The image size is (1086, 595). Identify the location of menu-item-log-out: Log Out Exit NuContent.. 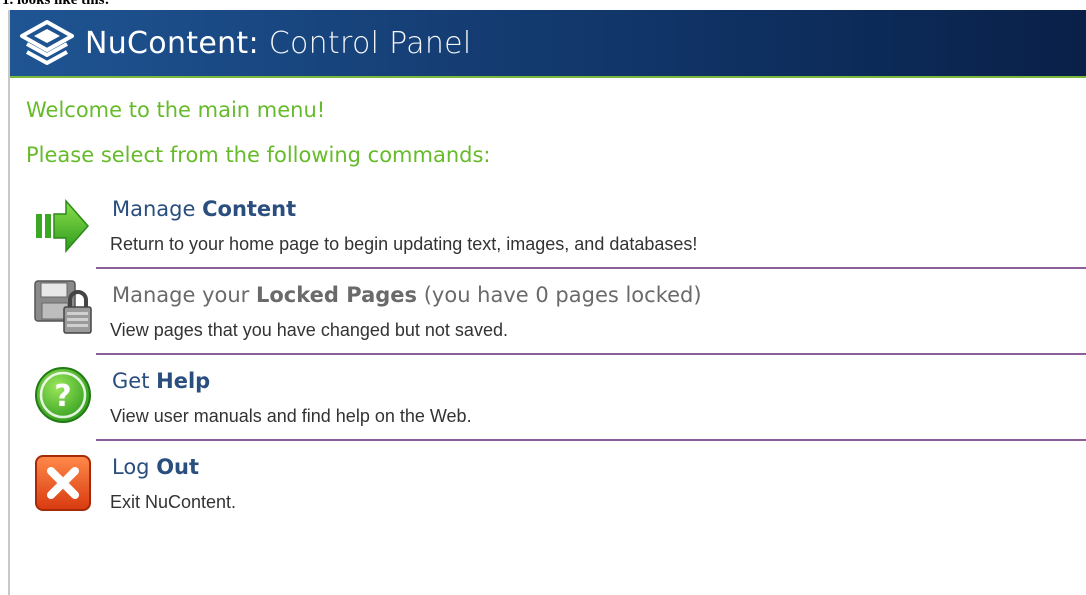
(555, 496).